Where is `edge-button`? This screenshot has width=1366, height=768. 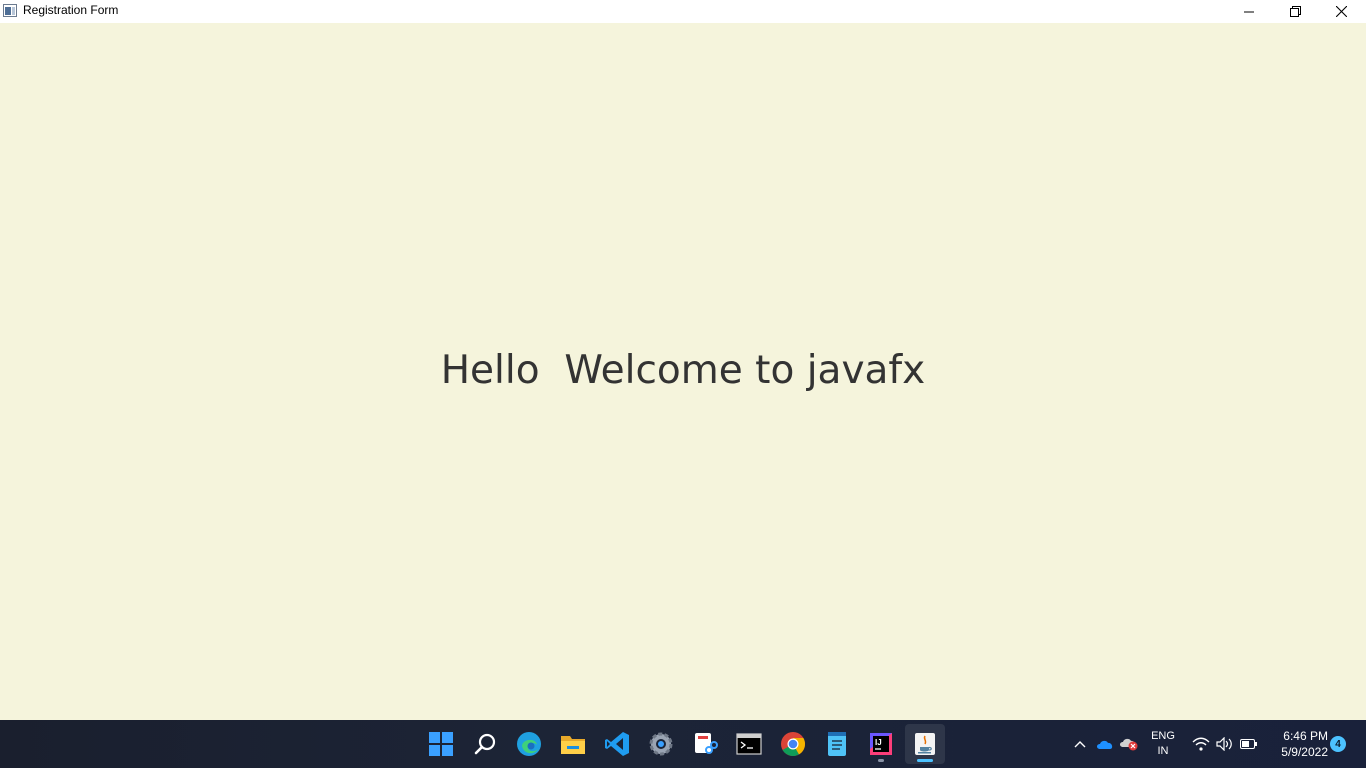
edge-button is located at coordinates (529, 744).